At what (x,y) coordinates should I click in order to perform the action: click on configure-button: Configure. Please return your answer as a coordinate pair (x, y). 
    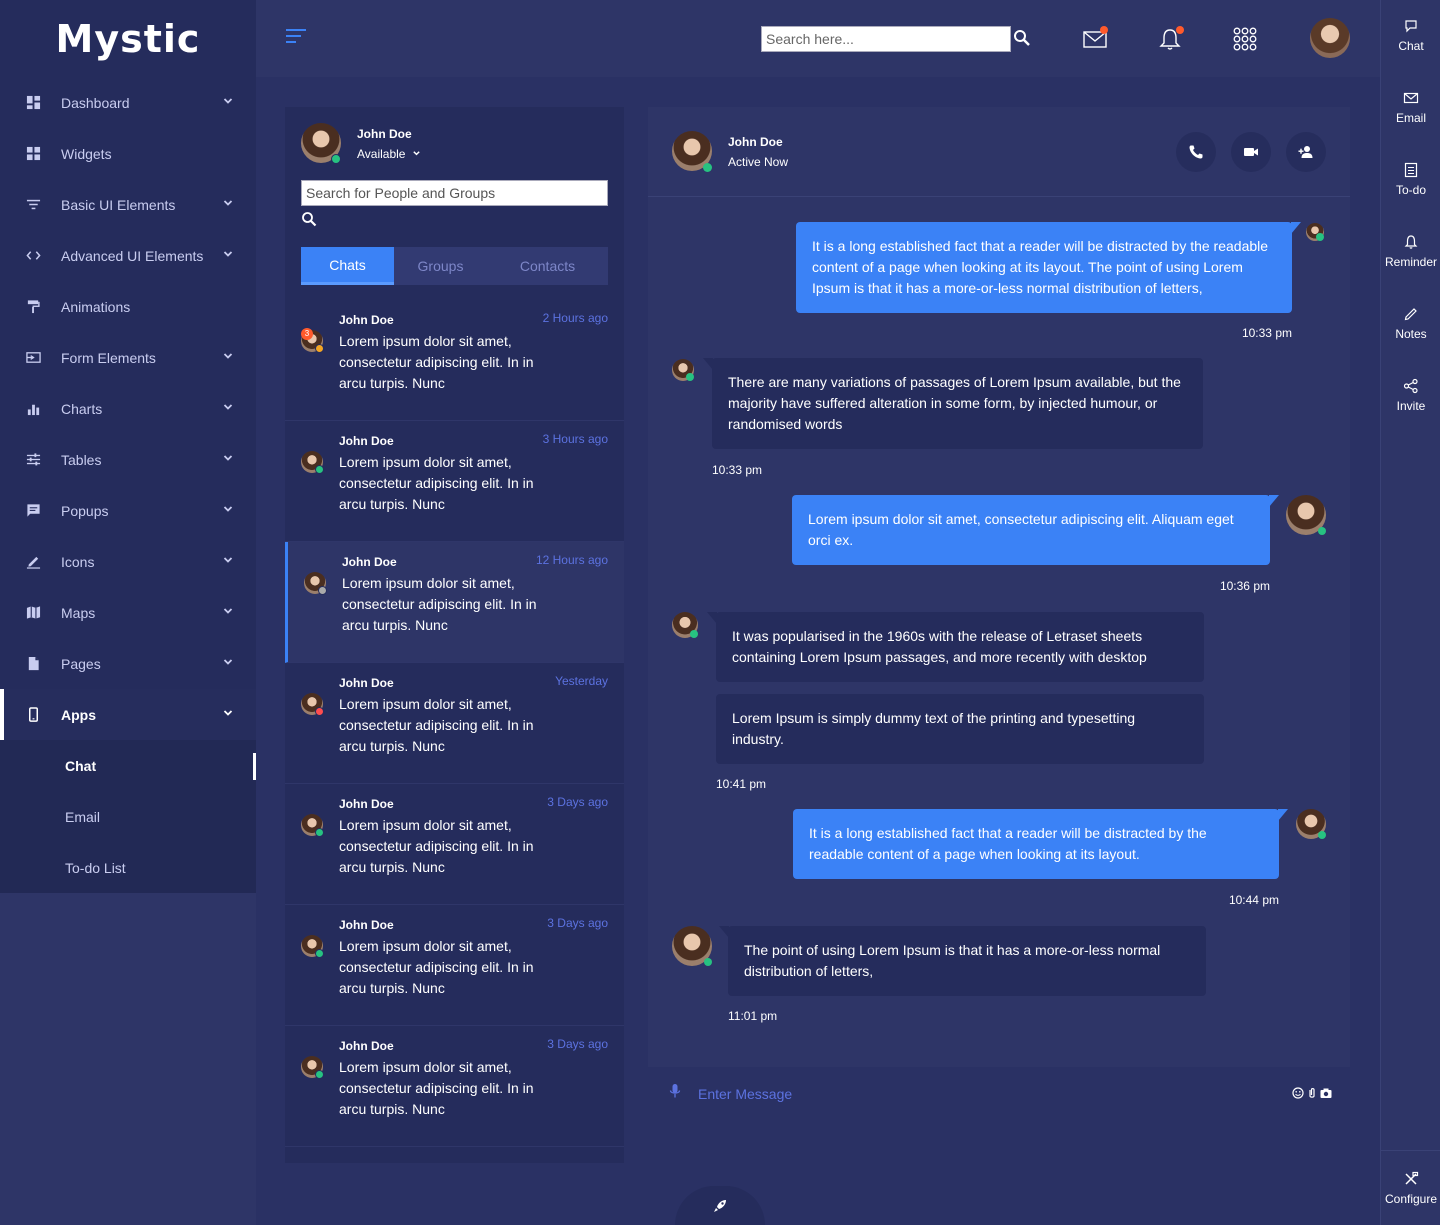
    Looking at the image, I should click on (1410, 1187).